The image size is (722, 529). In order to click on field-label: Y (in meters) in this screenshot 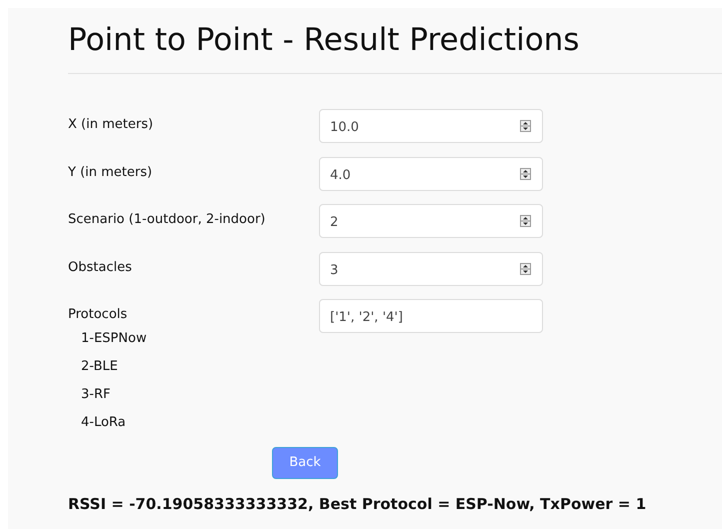, I will do `click(111, 173)`.